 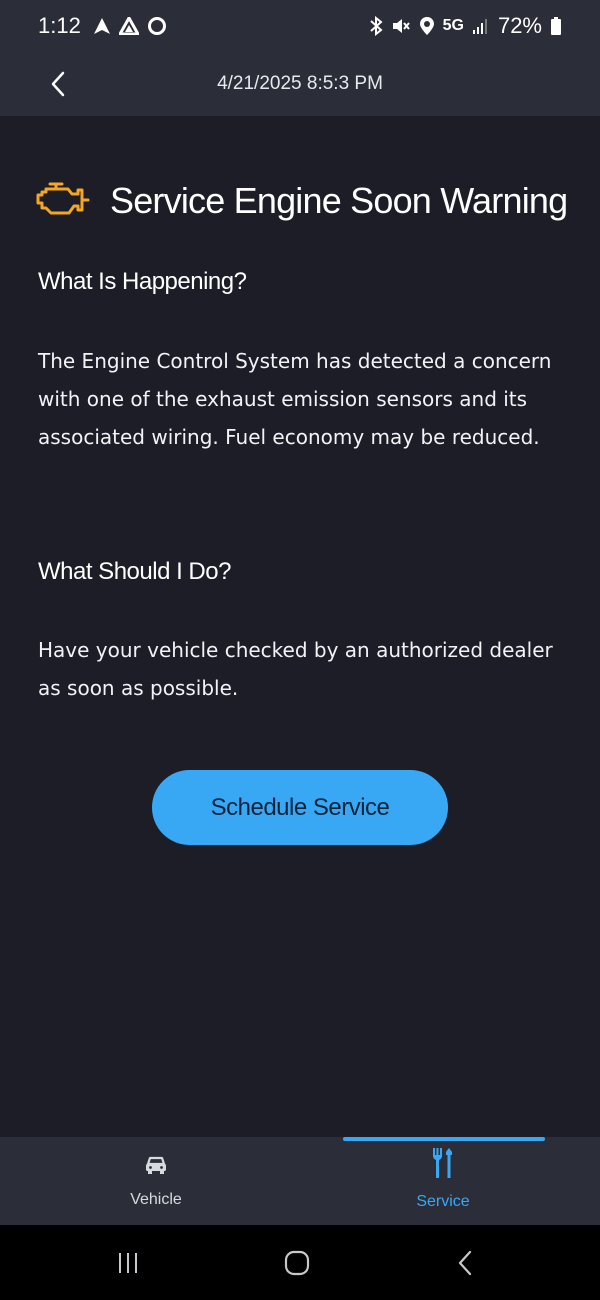 I want to click on app-header: 4/21/2025 8:5:3 PM, so click(x=300, y=84).